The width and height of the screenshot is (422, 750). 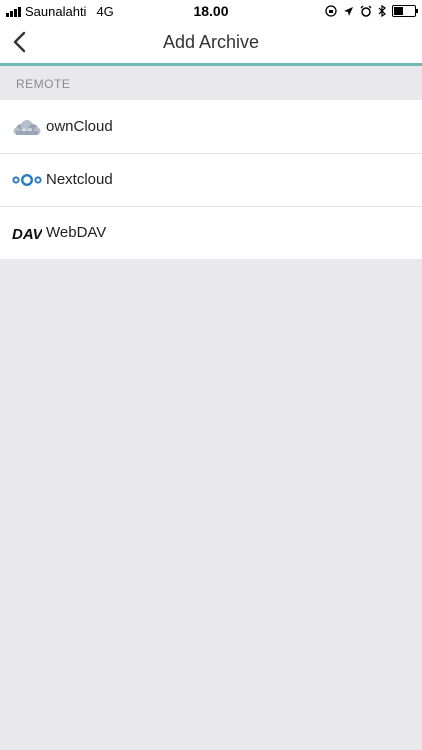 What do you see at coordinates (366, 11) in the screenshot?
I see `alarm-icon` at bounding box center [366, 11].